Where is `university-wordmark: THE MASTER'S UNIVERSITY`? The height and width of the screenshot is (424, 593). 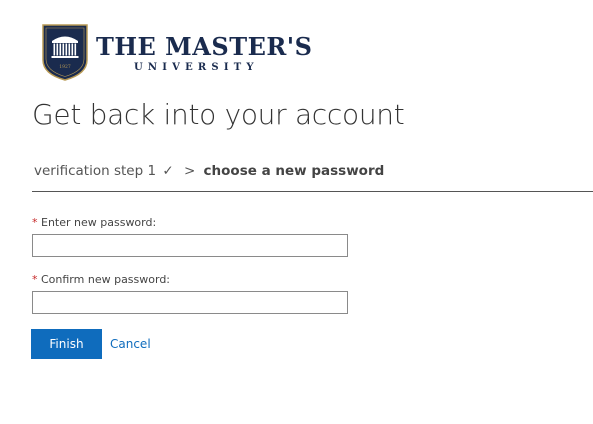 university-wordmark: THE MASTER'S UNIVERSITY is located at coordinates (204, 53).